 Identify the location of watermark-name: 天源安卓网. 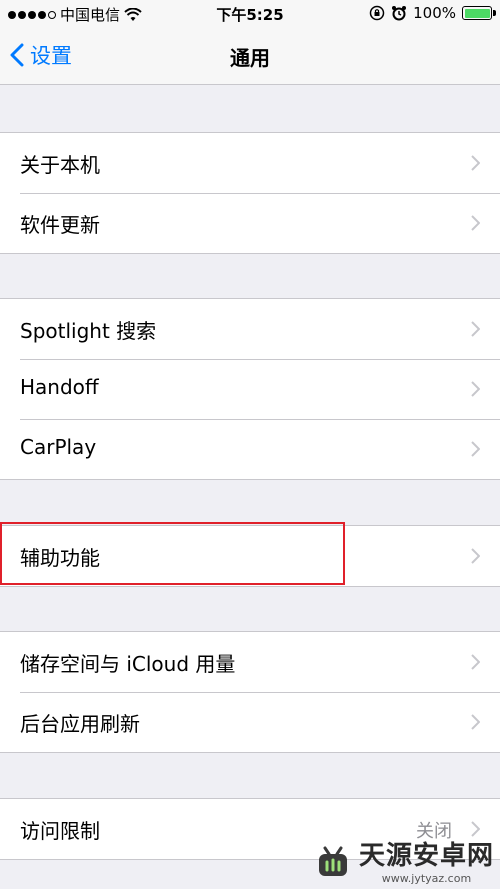
(426, 856).